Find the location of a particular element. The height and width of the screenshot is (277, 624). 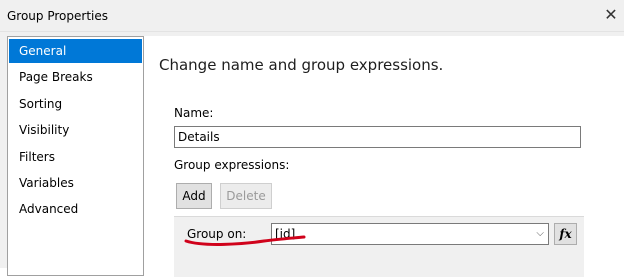

name-label: Name: is located at coordinates (194, 113).